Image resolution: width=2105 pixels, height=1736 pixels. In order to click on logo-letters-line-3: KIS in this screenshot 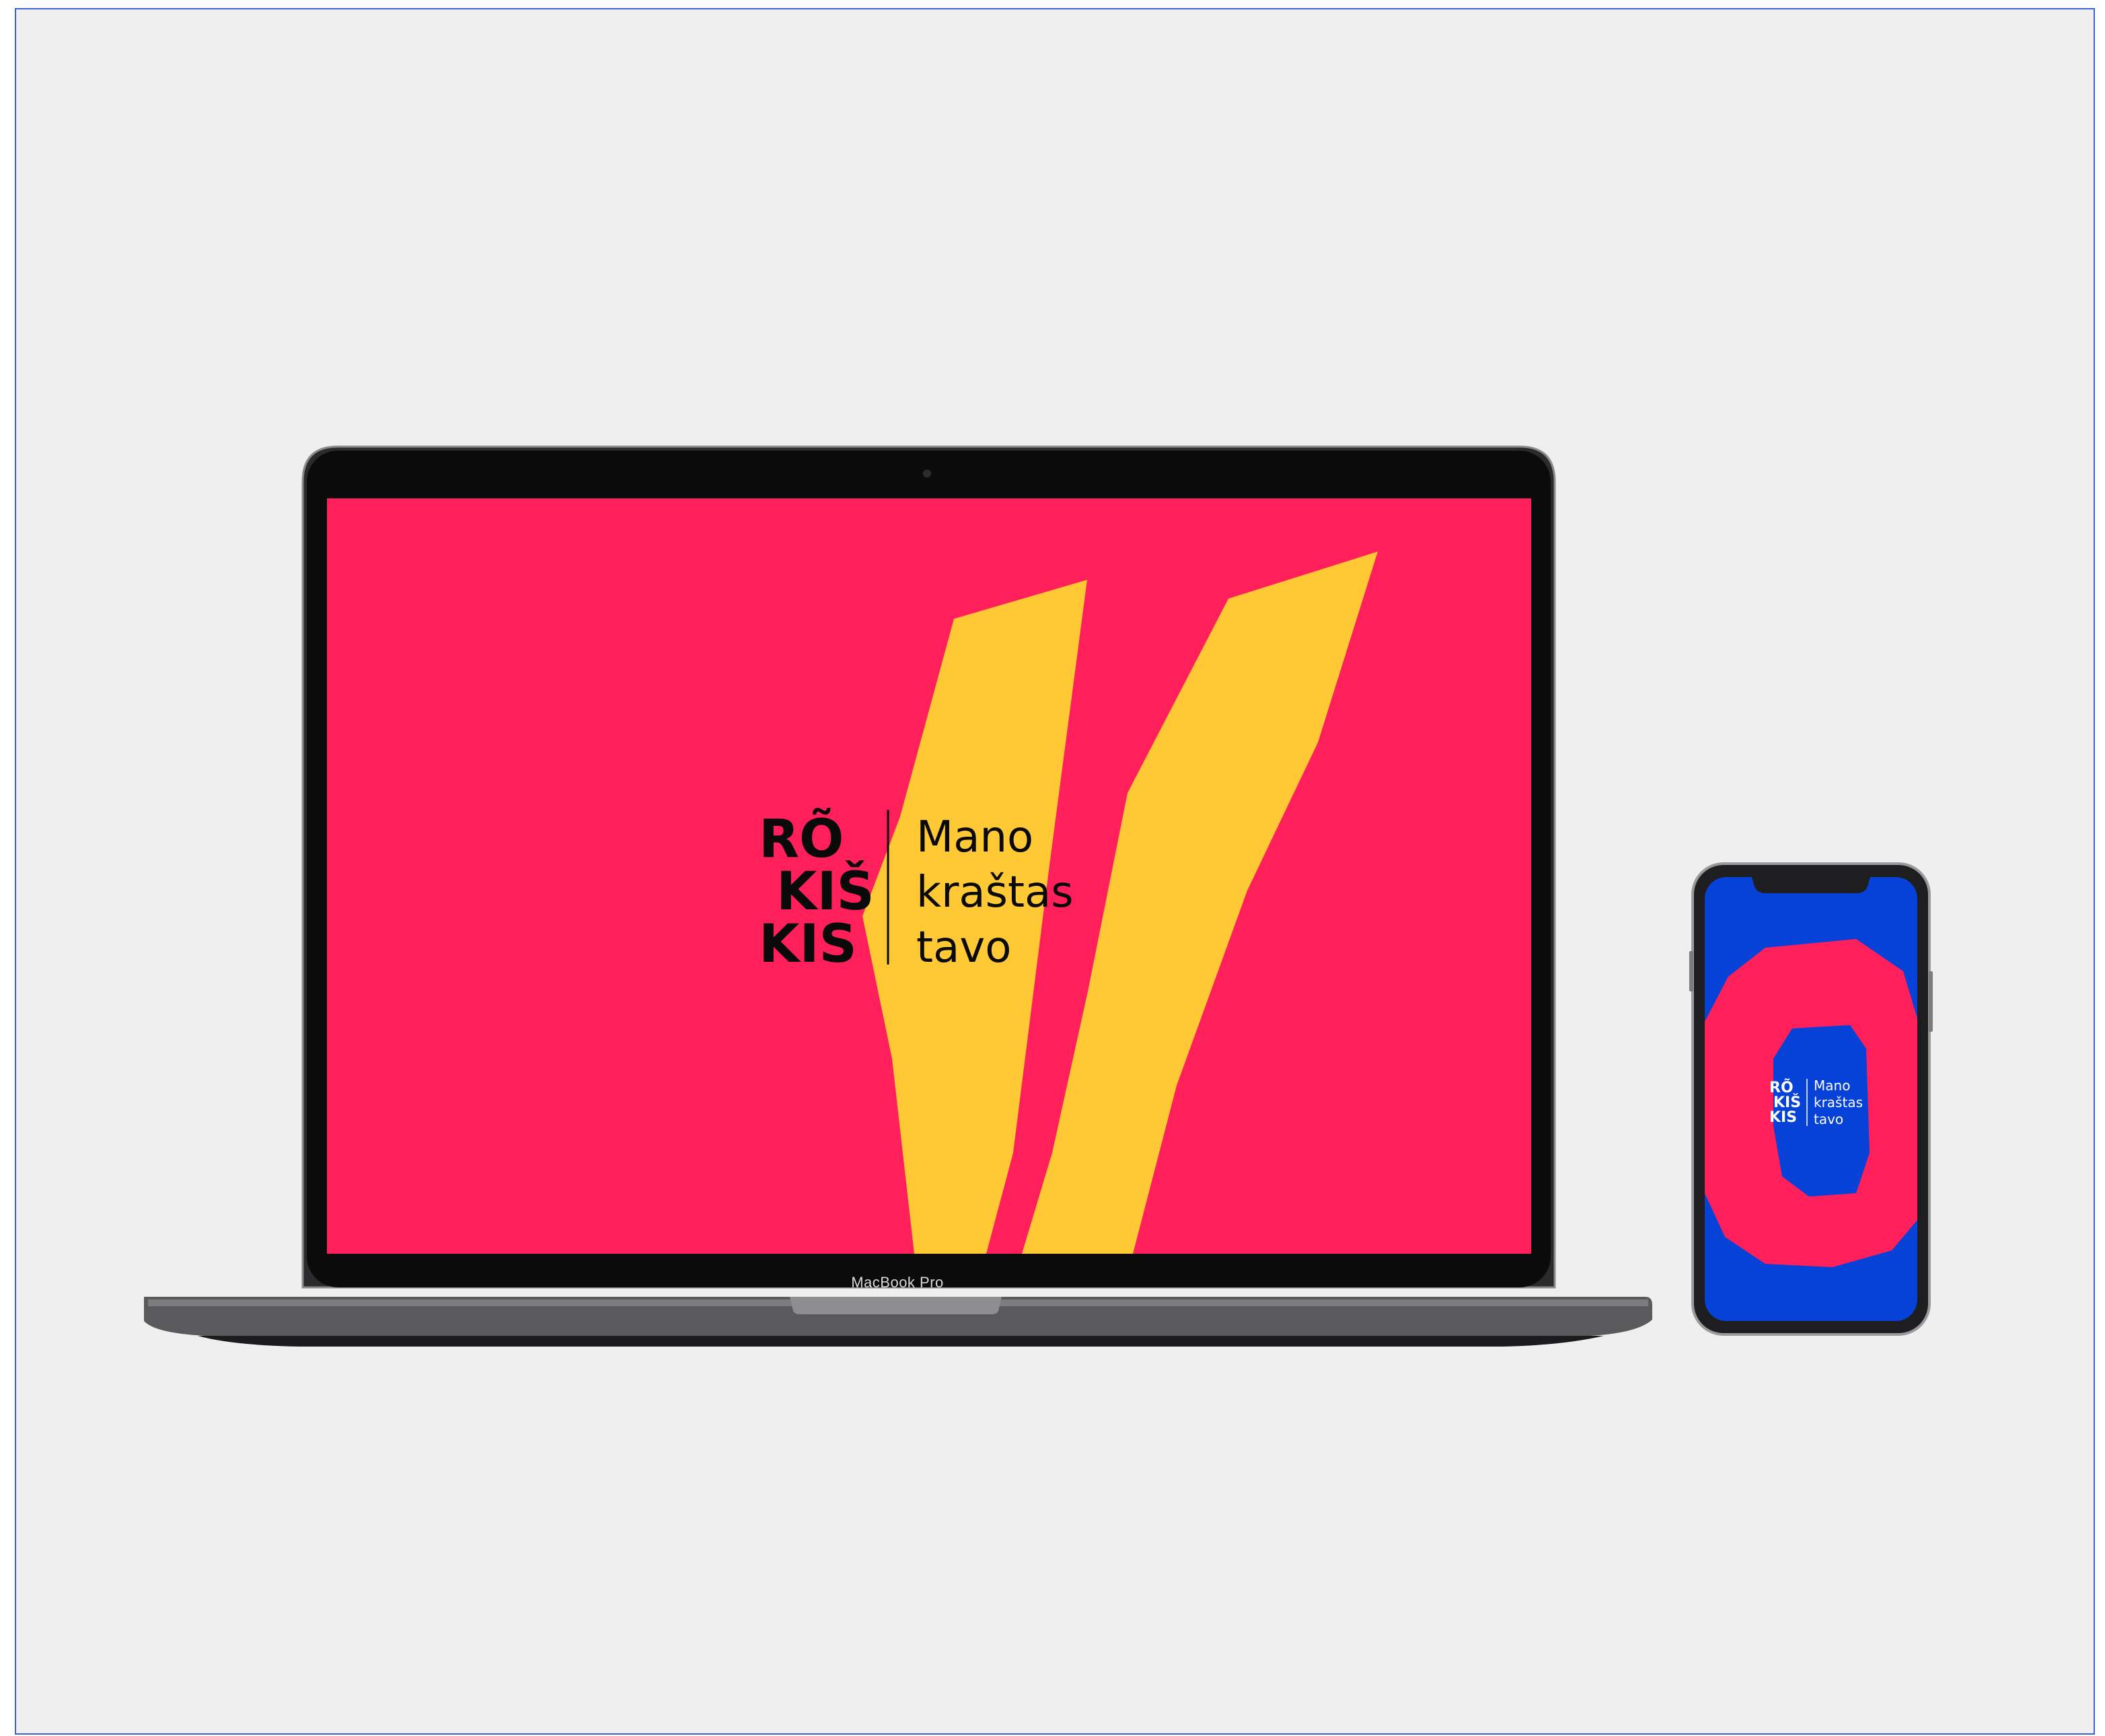, I will do `click(808, 944)`.